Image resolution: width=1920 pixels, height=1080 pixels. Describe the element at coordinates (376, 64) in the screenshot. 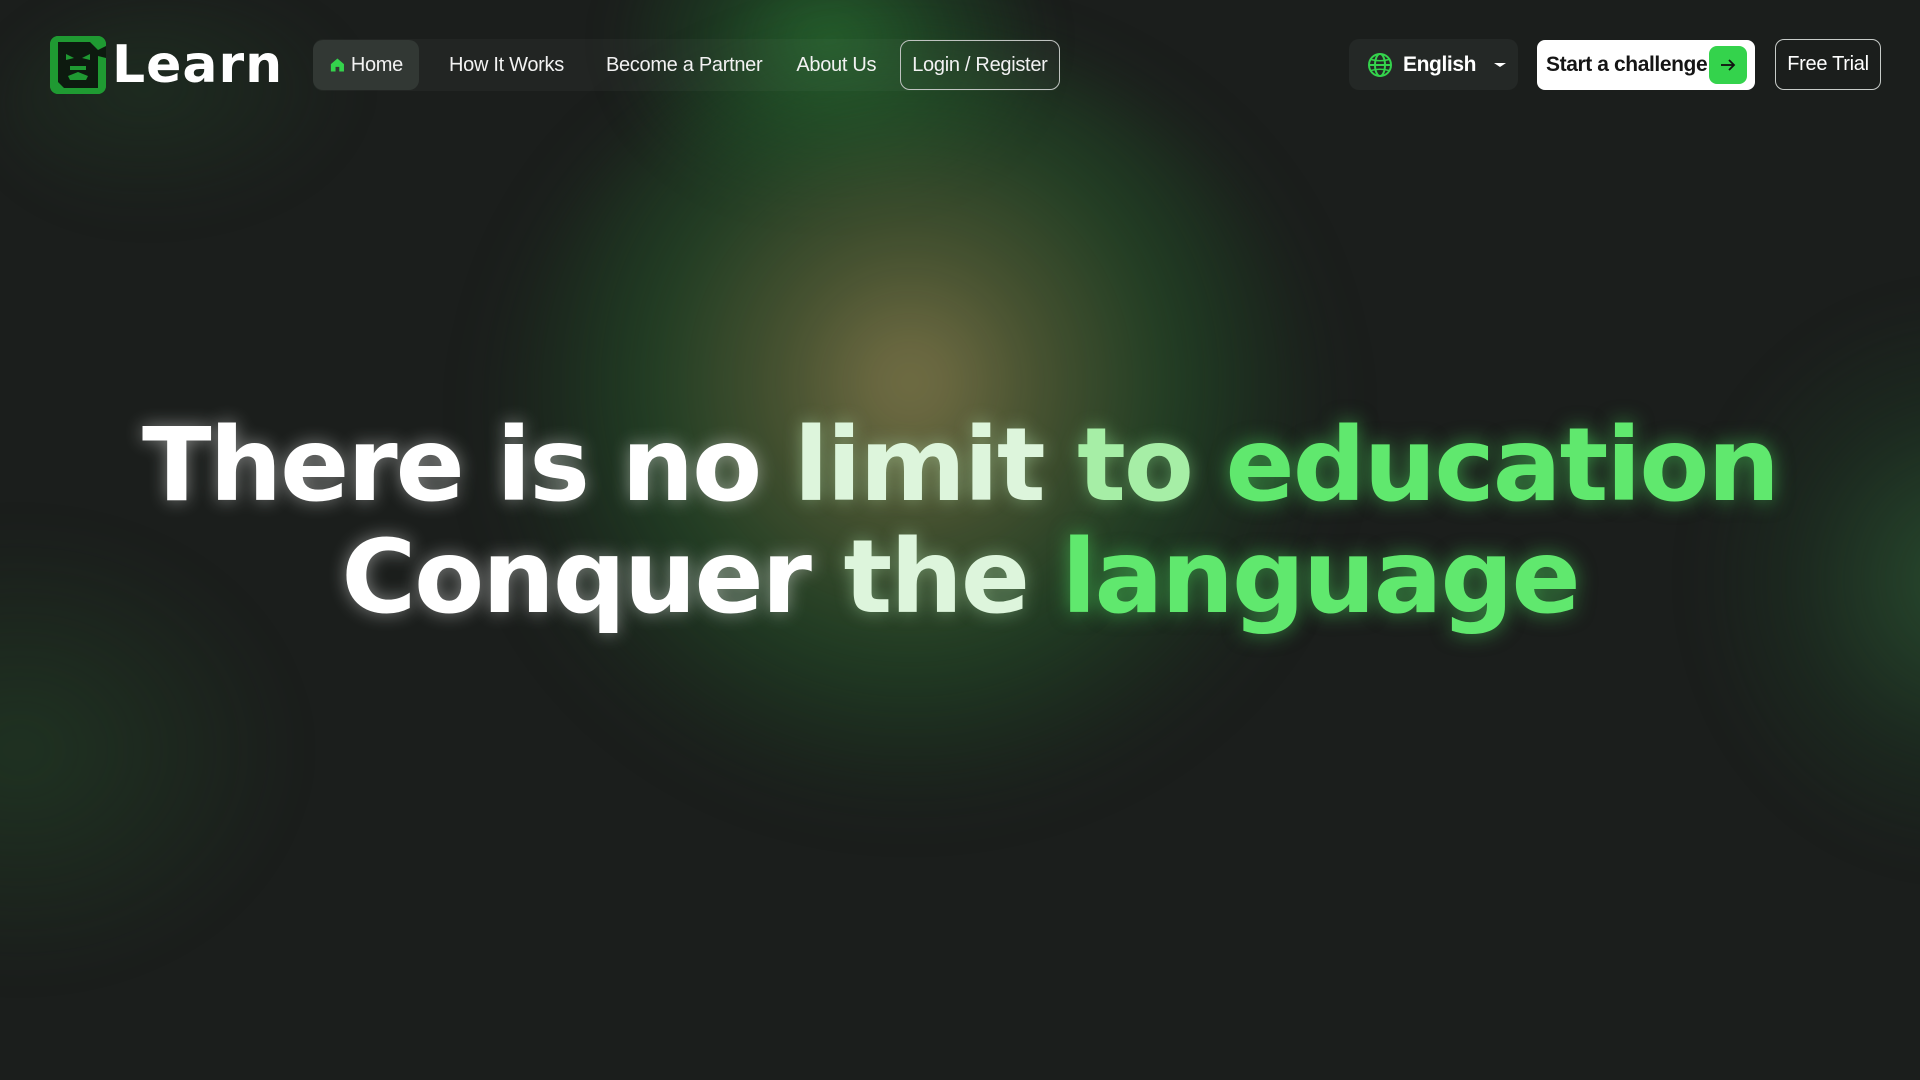

I see `nav-home-label: Home` at that location.